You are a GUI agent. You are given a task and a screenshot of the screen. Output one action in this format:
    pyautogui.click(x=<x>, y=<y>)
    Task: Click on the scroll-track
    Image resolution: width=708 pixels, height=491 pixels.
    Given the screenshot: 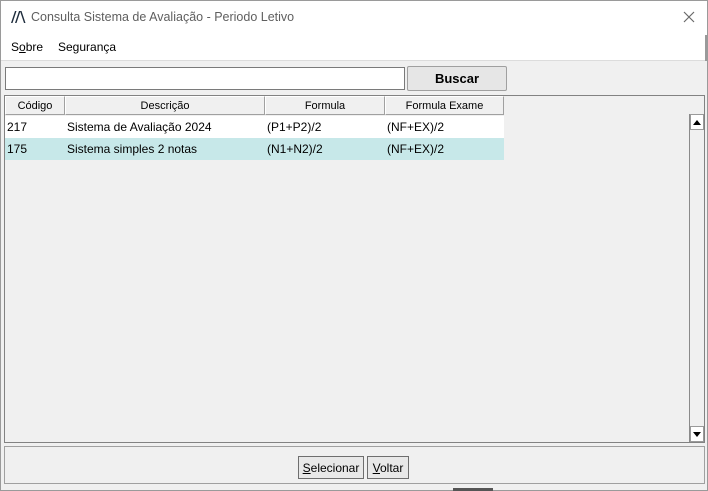 What is the action you would take?
    pyautogui.click(x=697, y=278)
    